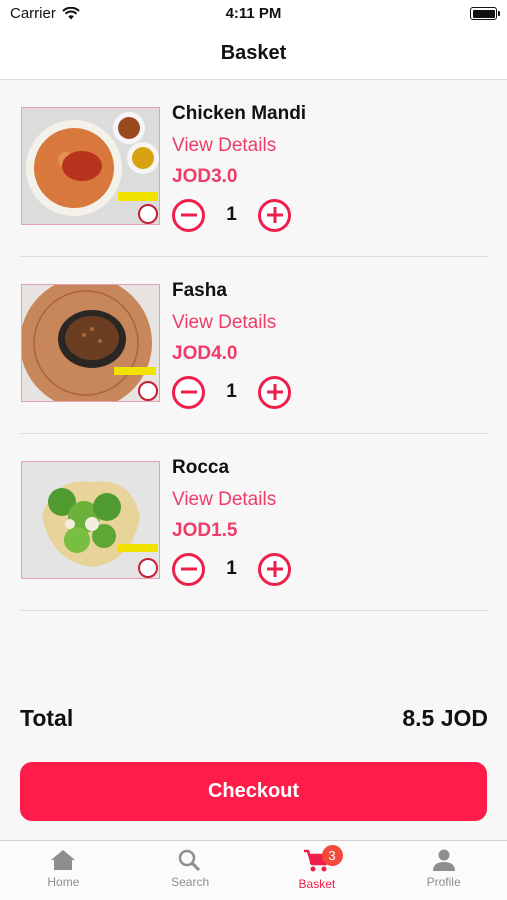 This screenshot has height=900, width=507. What do you see at coordinates (443, 882) in the screenshot?
I see `tab-label: Profile` at bounding box center [443, 882].